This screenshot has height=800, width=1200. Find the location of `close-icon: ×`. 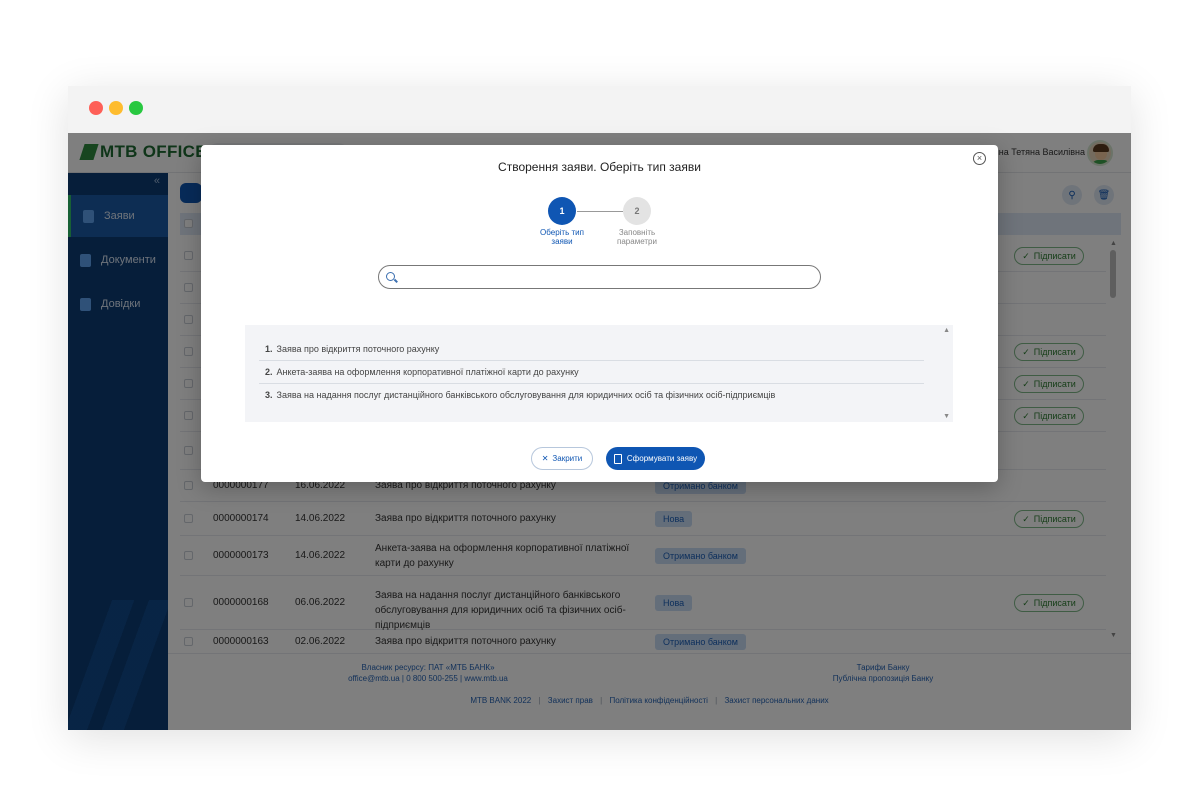

close-icon: × is located at coordinates (979, 158).